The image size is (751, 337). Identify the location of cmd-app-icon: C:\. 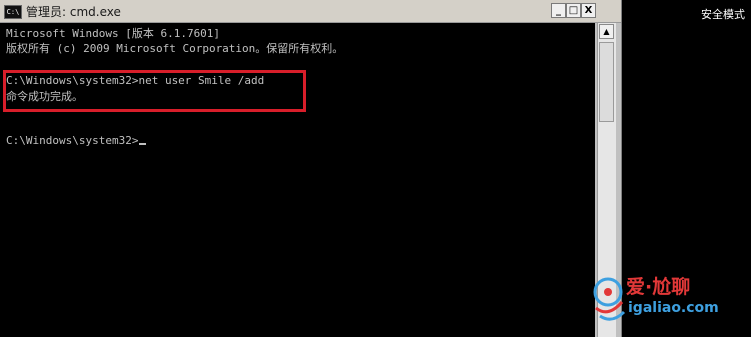
(13, 12).